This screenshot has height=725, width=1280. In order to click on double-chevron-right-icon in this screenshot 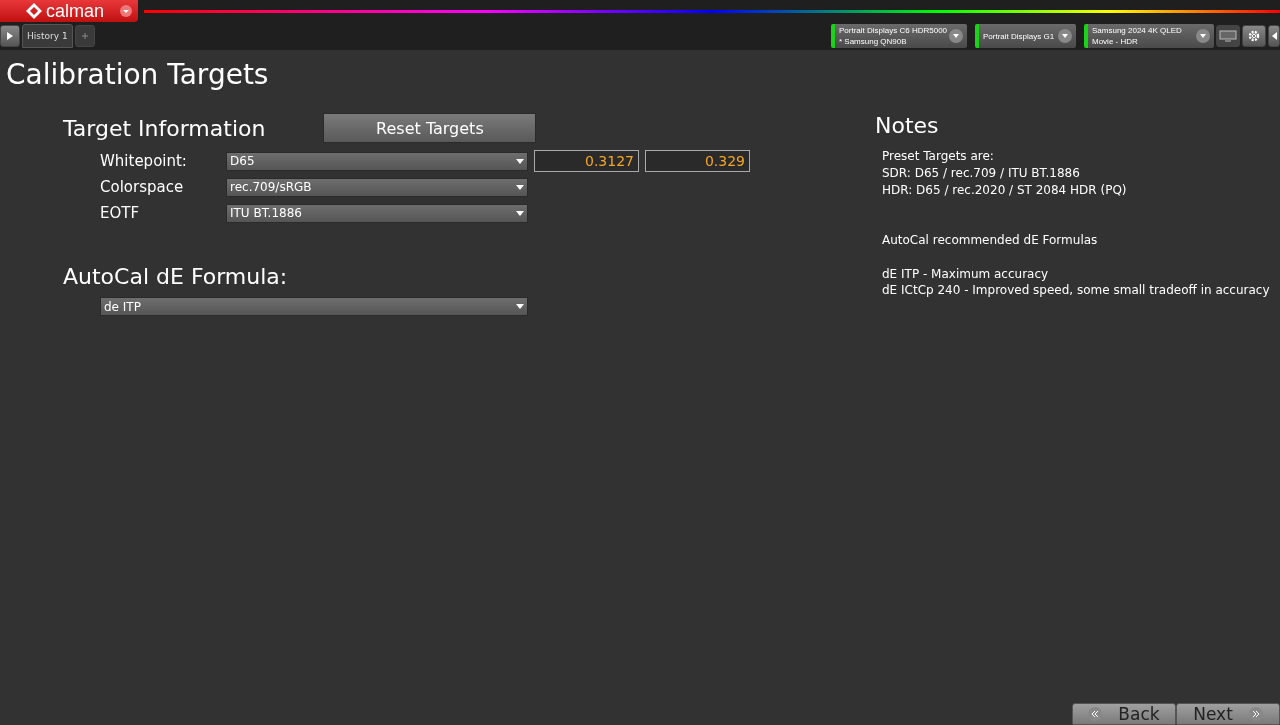, I will do `click(1255, 714)`.